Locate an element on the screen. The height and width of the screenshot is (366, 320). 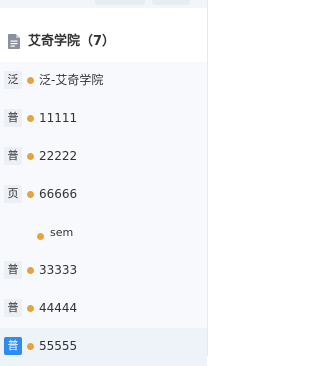
tree-item-label: 11111 is located at coordinates (58, 118).